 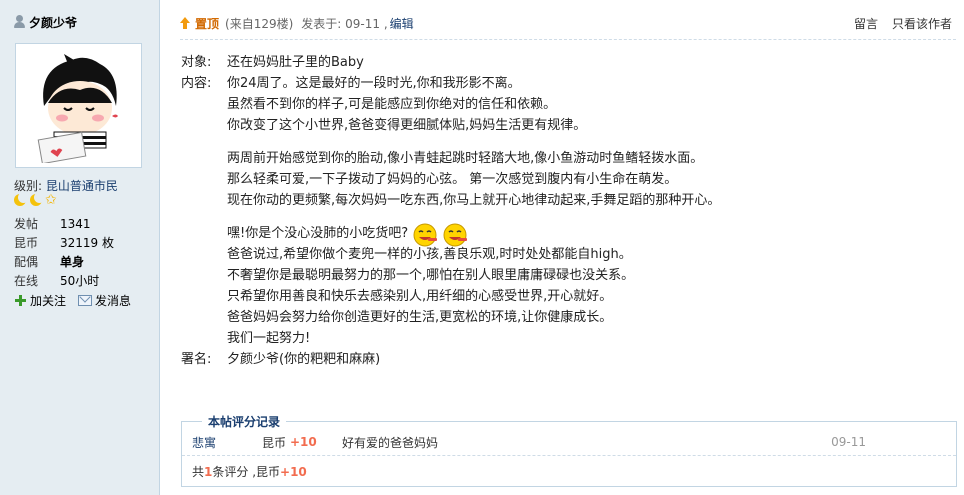 I want to click on follow-button: 加关注, so click(x=40, y=300).